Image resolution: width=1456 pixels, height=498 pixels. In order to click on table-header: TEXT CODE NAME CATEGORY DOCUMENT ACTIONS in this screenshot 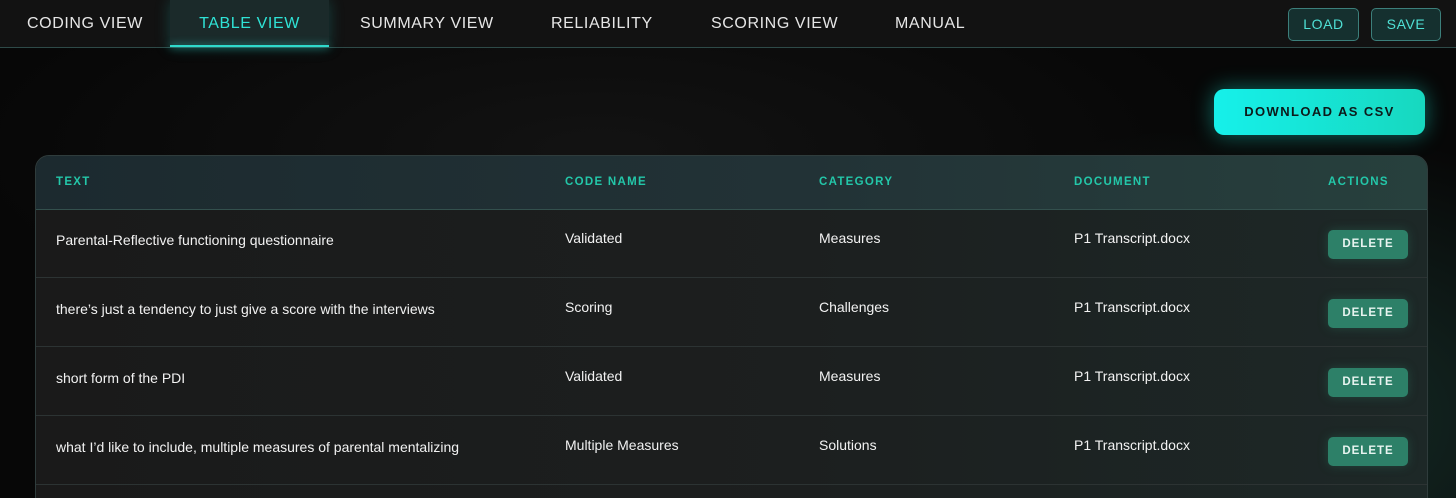, I will do `click(731, 183)`.